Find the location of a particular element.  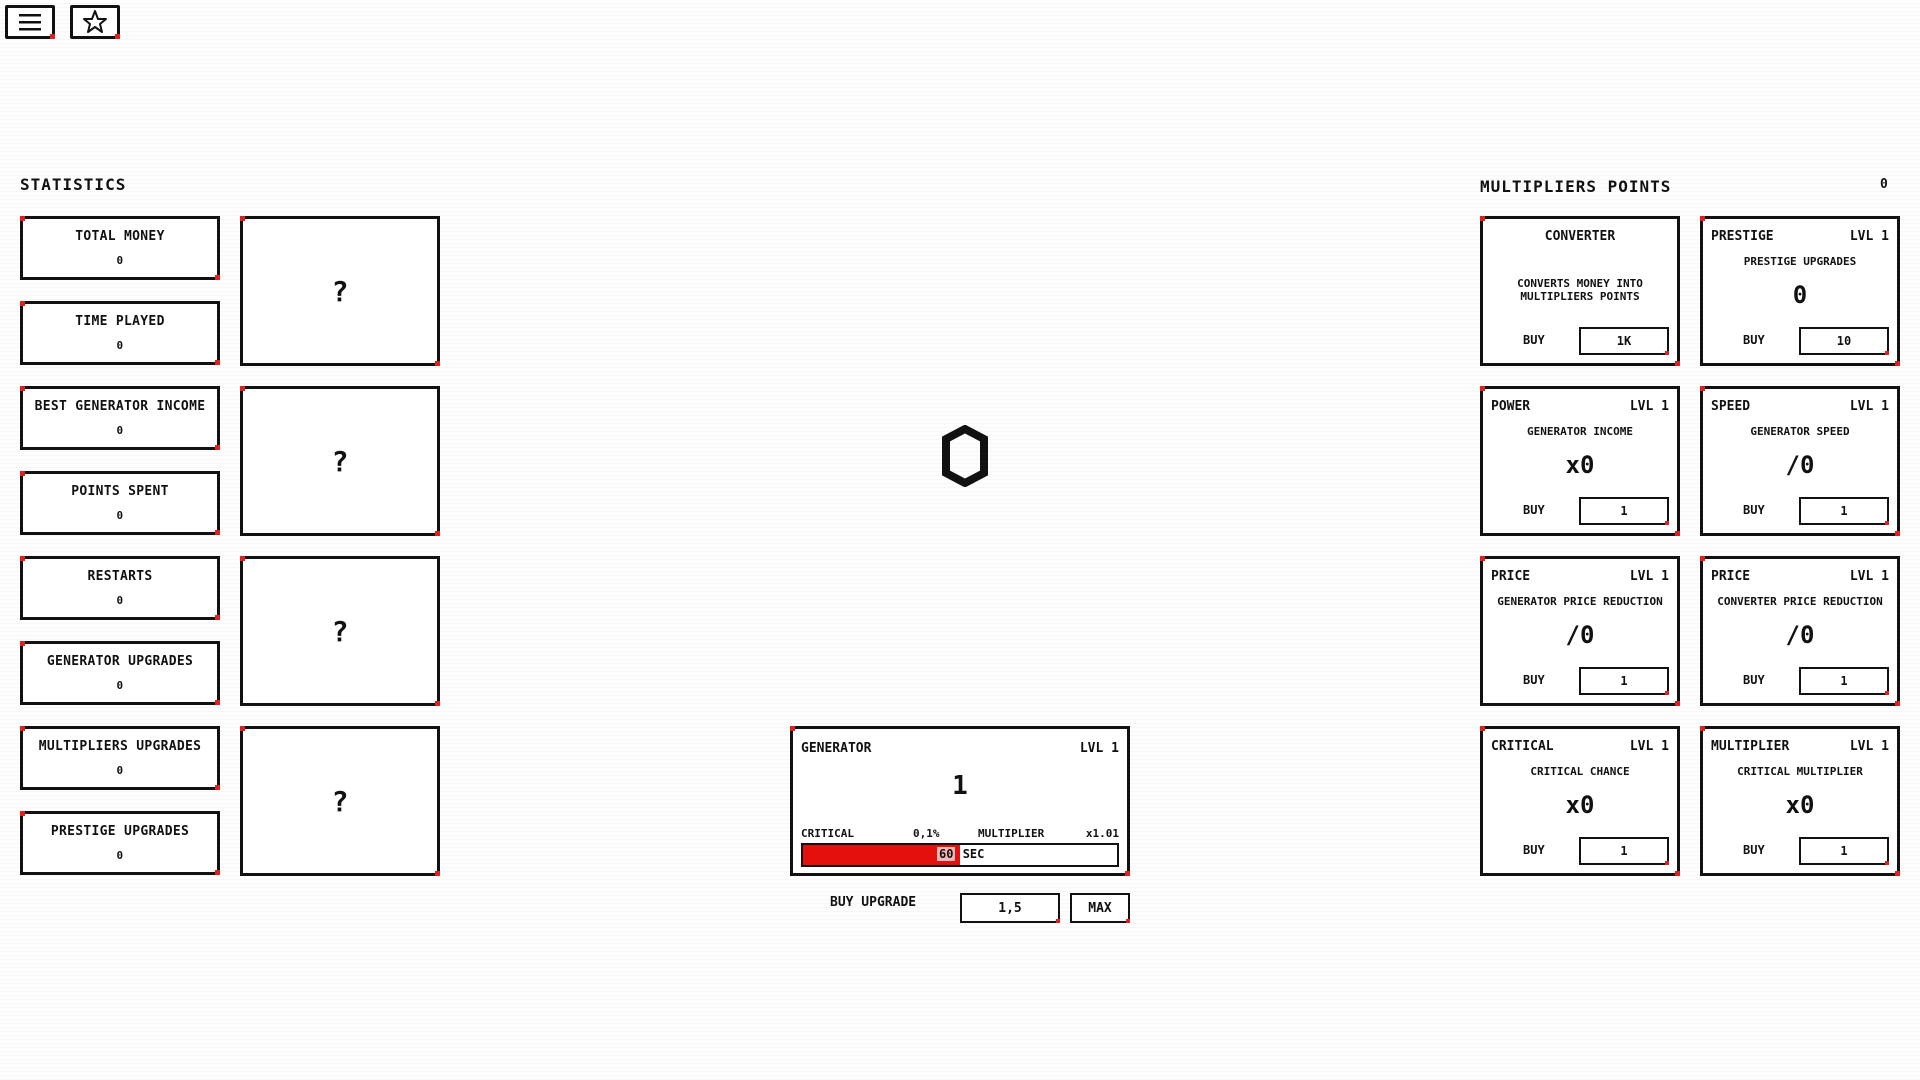

timer-value: 60 is located at coordinates (946, 854).